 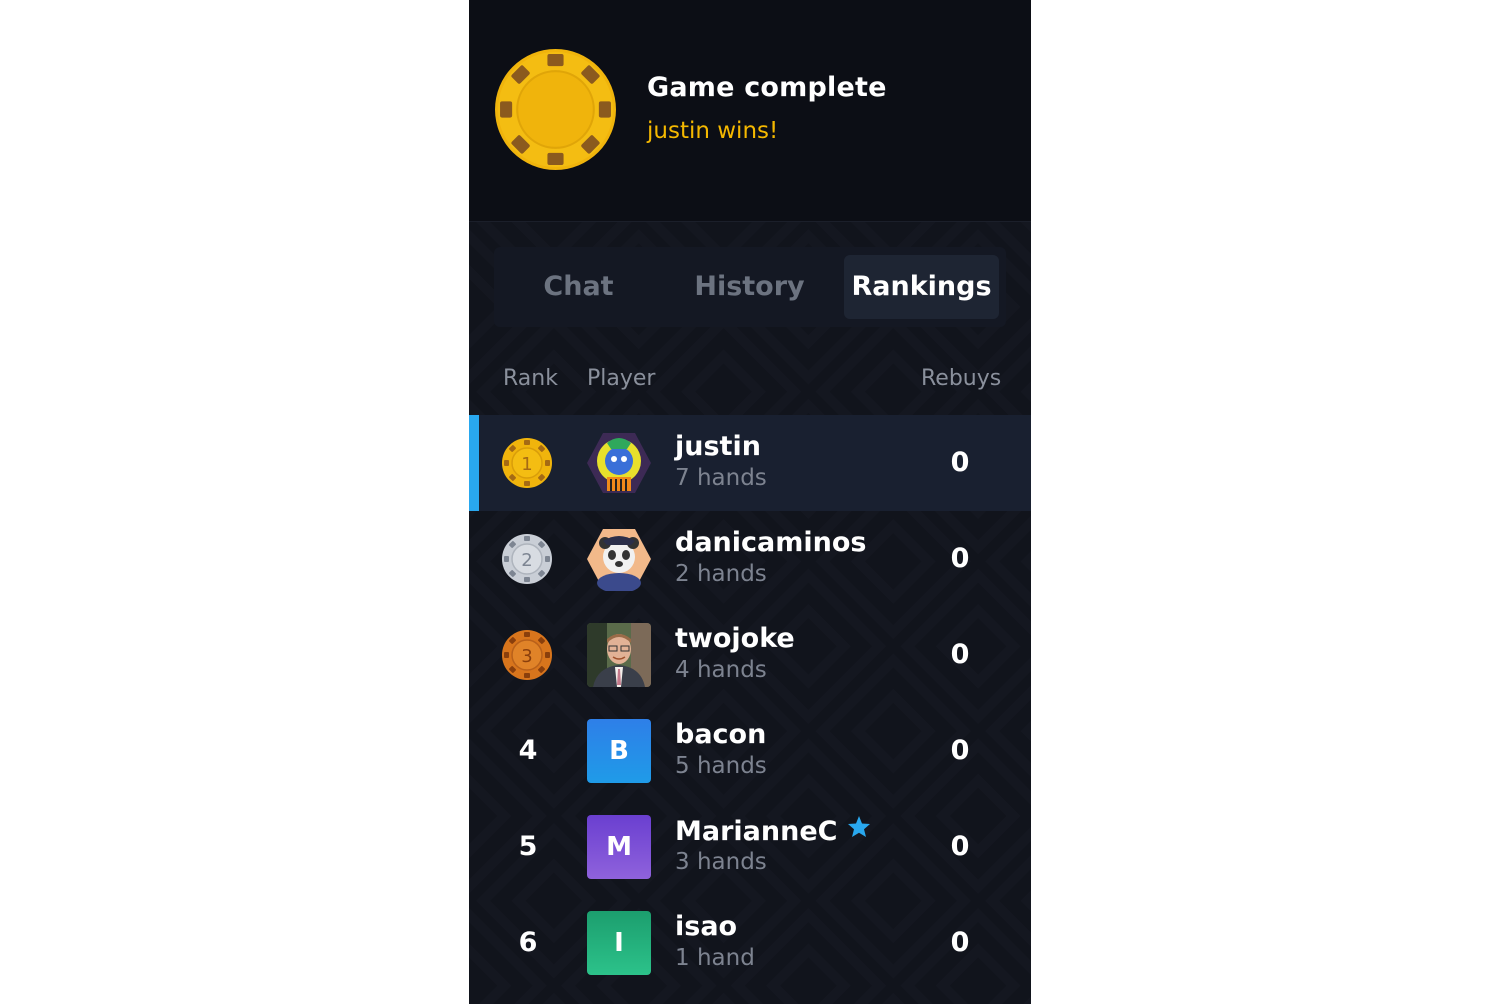 What do you see at coordinates (530, 378) in the screenshot?
I see `rank-column-header: Rank` at bounding box center [530, 378].